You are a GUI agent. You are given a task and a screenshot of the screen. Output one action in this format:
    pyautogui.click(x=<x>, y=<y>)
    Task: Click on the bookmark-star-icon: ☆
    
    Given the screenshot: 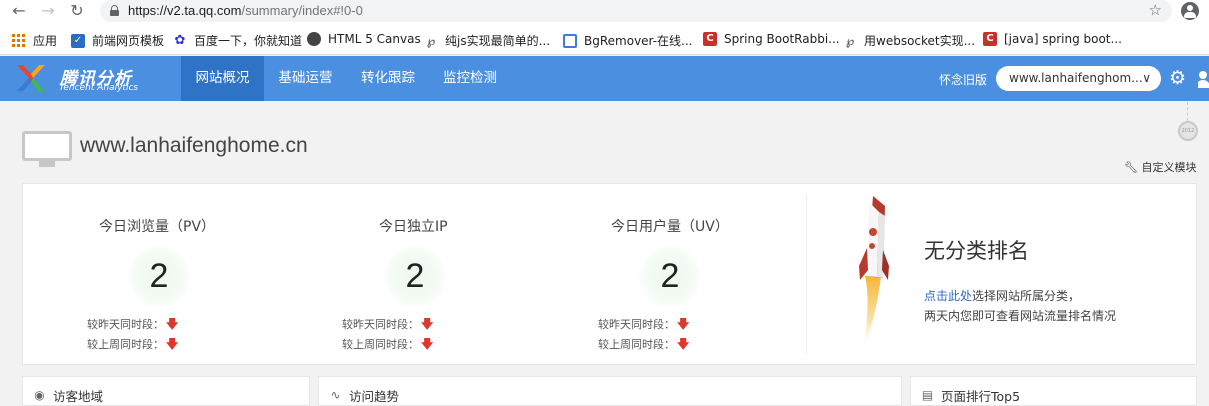 What is the action you would take?
    pyautogui.click(x=1155, y=10)
    